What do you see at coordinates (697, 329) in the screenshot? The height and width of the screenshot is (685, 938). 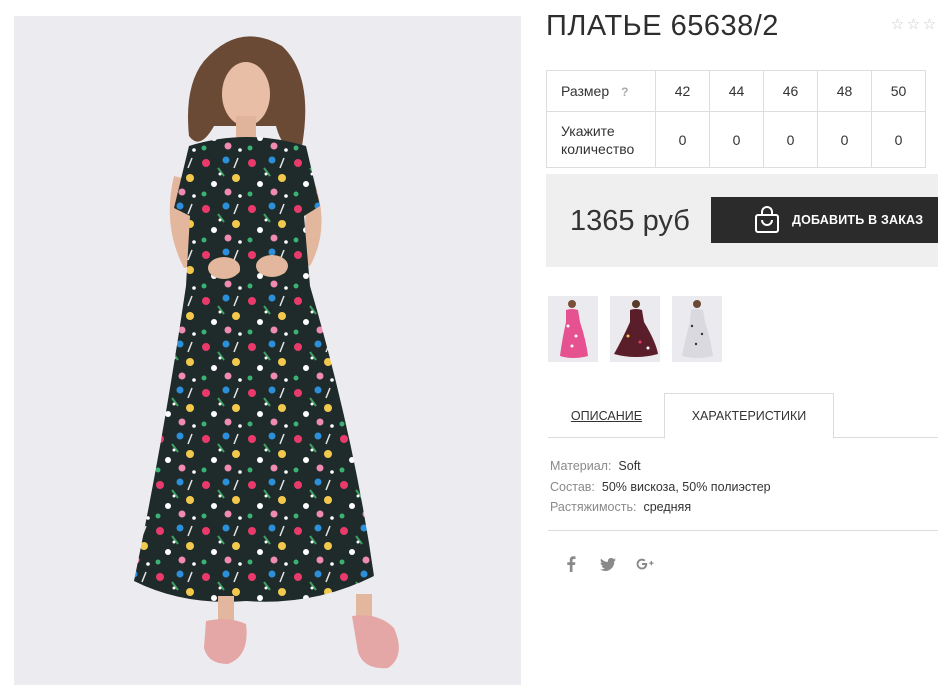 I see `thumbnail-white-dress` at bounding box center [697, 329].